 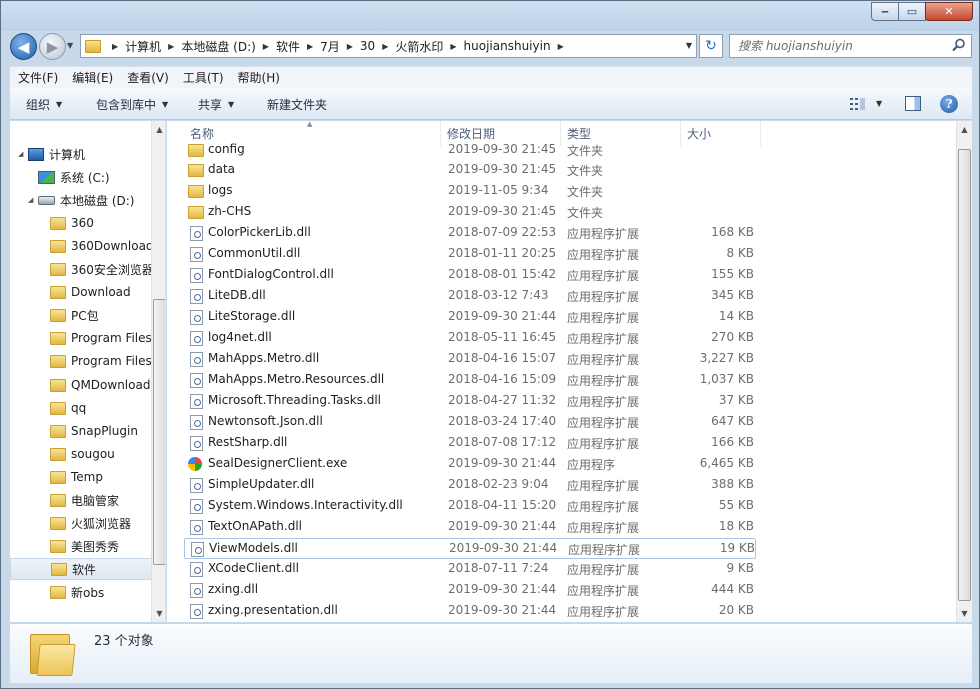 What do you see at coordinates (271, 274) in the screenshot?
I see `file-name: FontDialogControl.dll` at bounding box center [271, 274].